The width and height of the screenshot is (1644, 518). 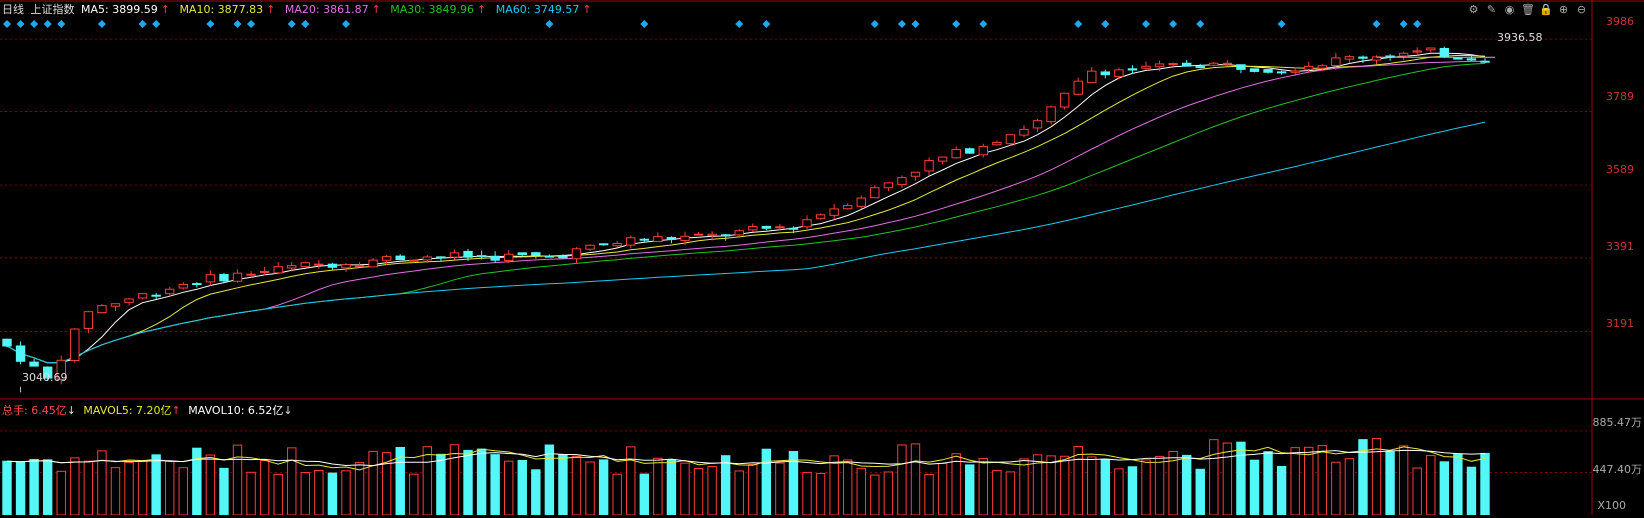 I want to click on mavol10-line, so click(x=746, y=458).